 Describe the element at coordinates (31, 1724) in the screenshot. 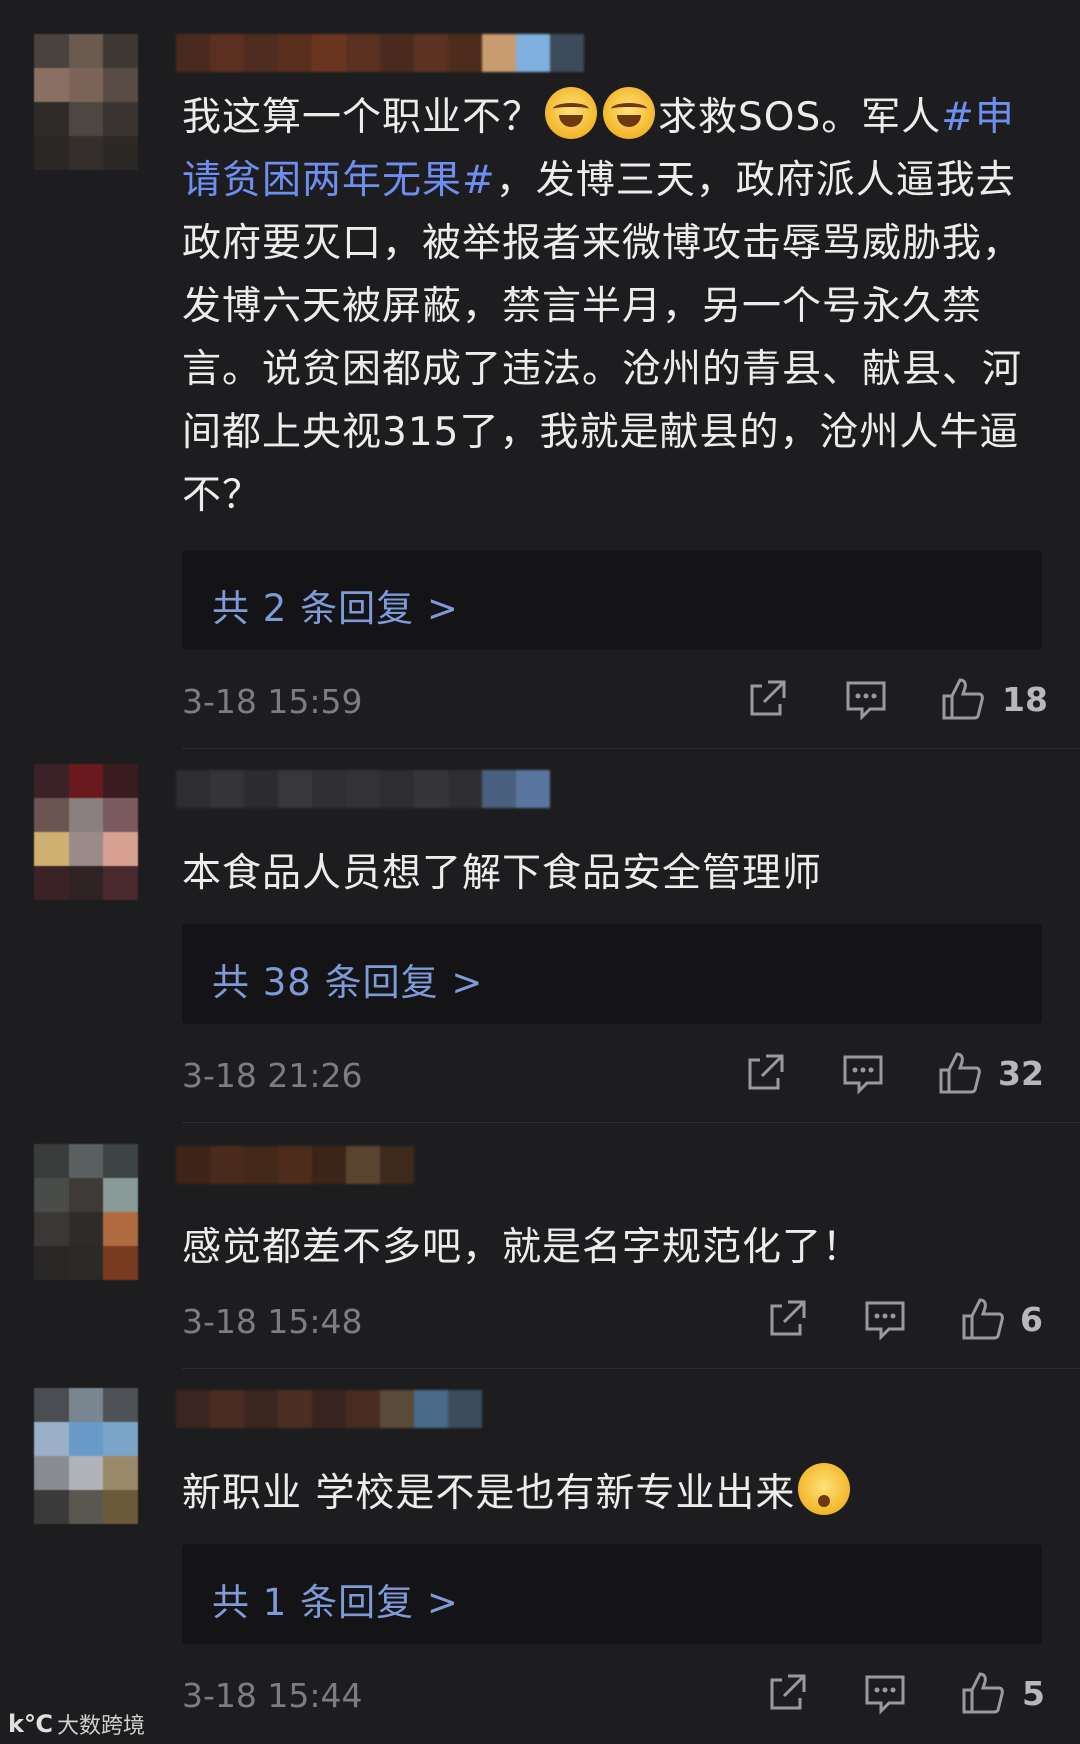

I see `watermark-logo: k℃` at that location.